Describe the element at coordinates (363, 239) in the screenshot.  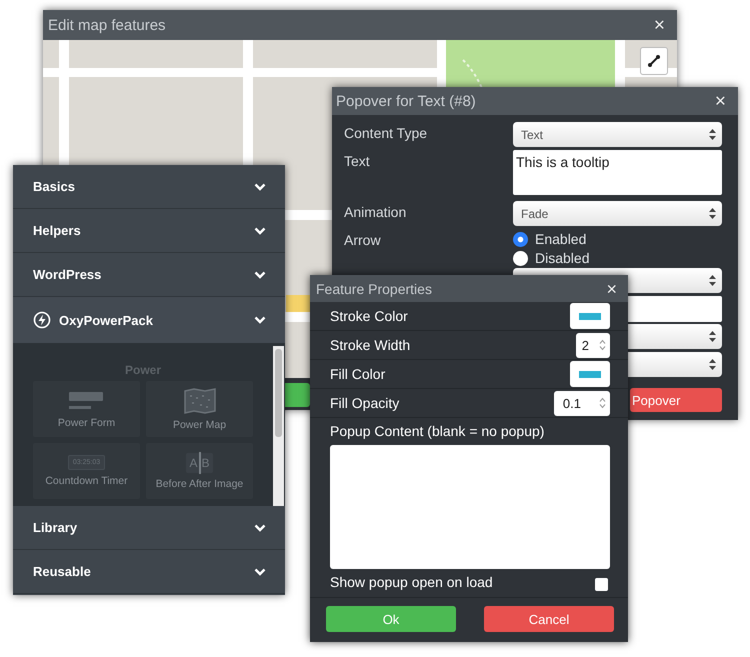
I see `field-label: Arrow` at that location.